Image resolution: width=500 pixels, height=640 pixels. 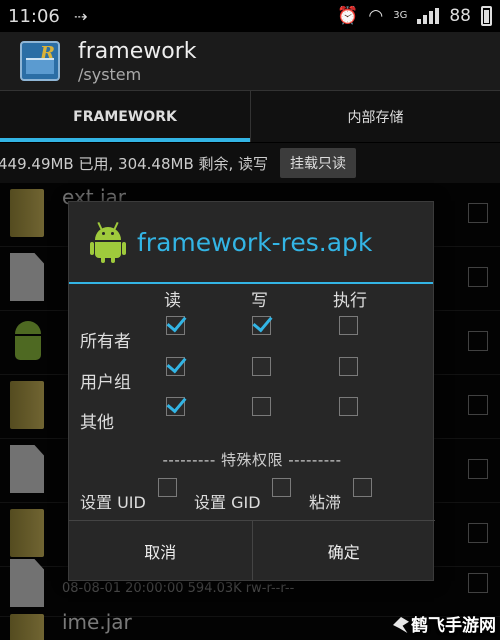 I want to click on alarm-icon: ⏰, so click(x=348, y=16).